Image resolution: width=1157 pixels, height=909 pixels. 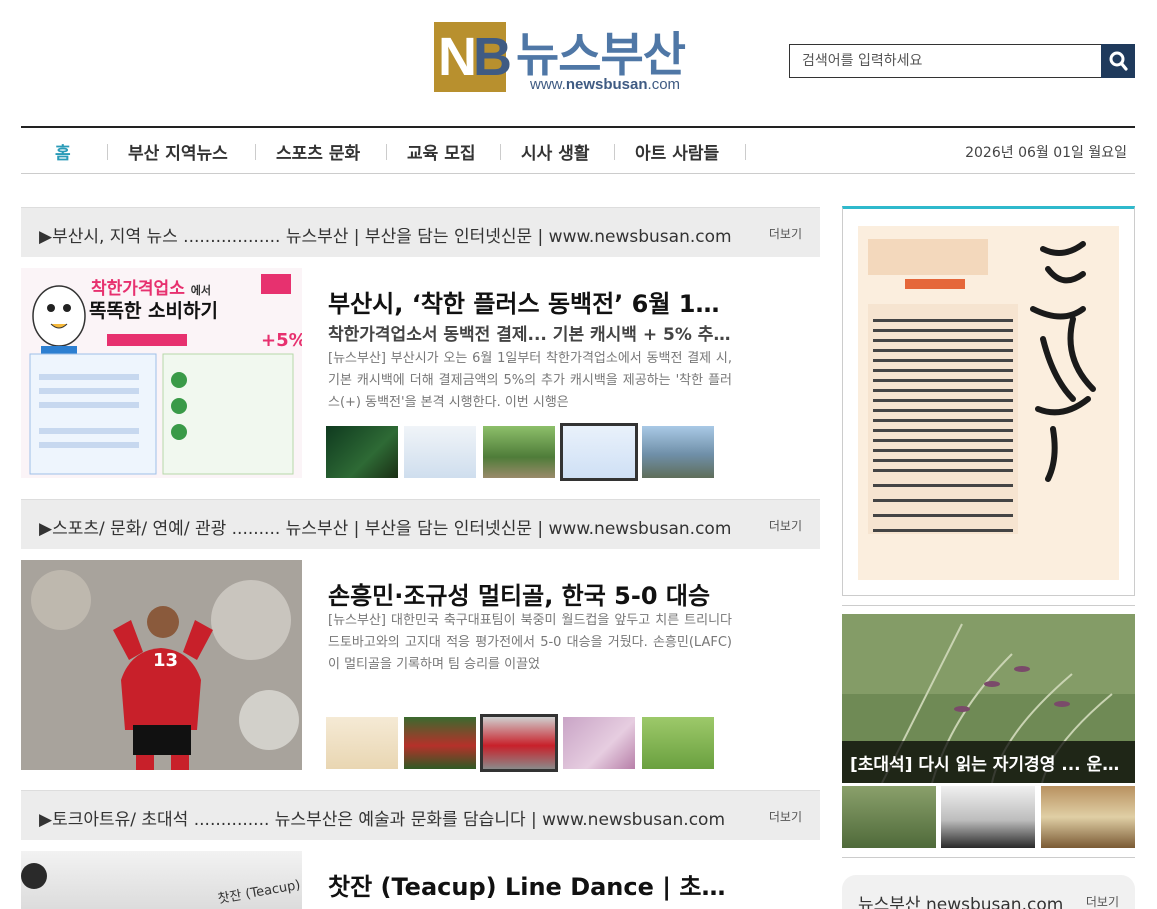 I want to click on article-subtitle: 착한가격업소서 동백전 결제... 기본 캐시백 + 5% 추가 캐시백, so click(x=530, y=332).